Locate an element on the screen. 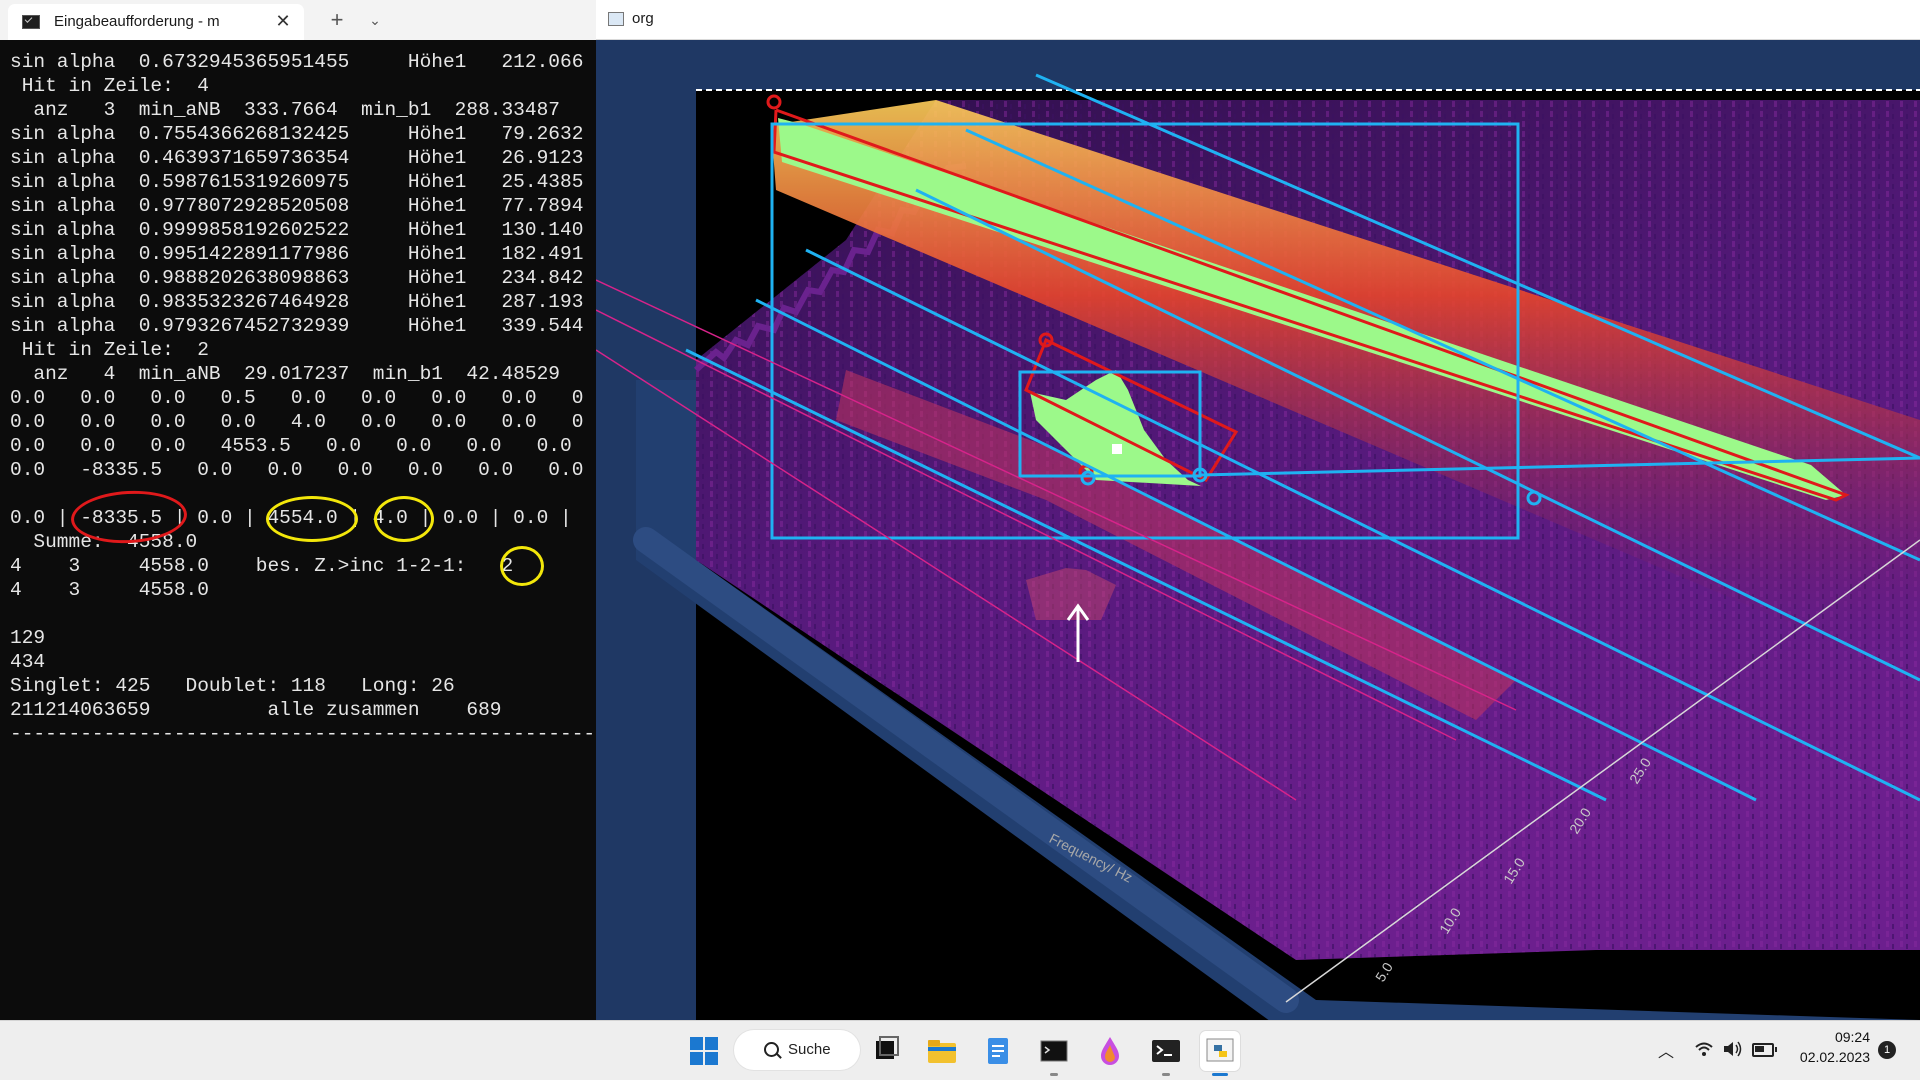 The width and height of the screenshot is (1920, 1080). terminal-tab-bar: Eingabeaufforderung - m ✕ + ⌄ is located at coordinates (298, 20).